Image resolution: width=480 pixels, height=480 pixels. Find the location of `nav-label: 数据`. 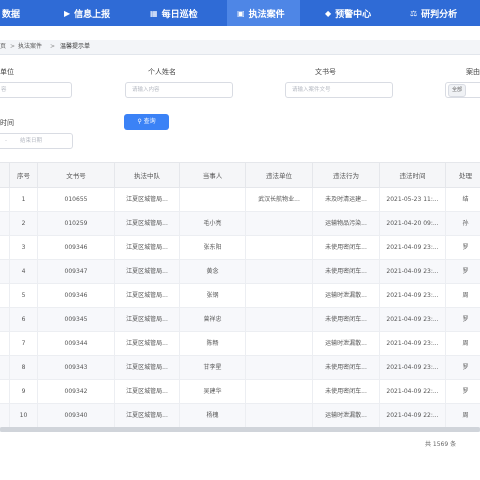

nav-label: 数据 is located at coordinates (11, 14).